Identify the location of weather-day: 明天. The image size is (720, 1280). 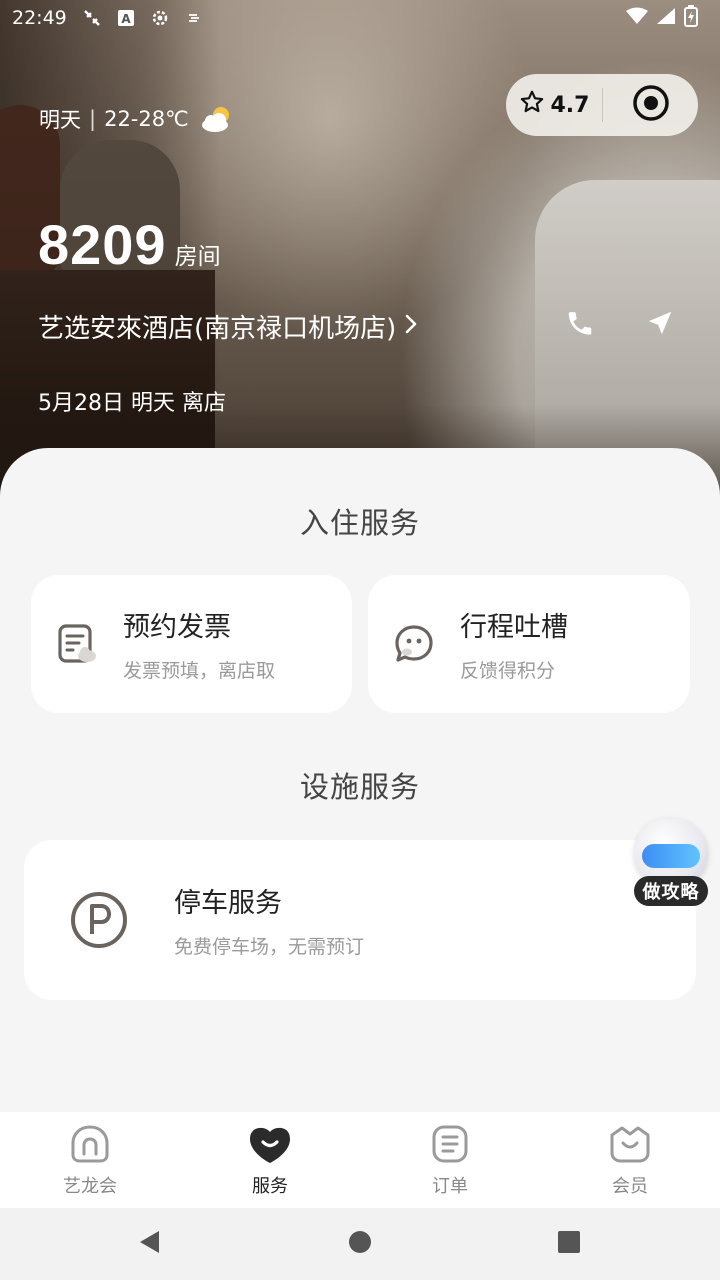
(60, 120).